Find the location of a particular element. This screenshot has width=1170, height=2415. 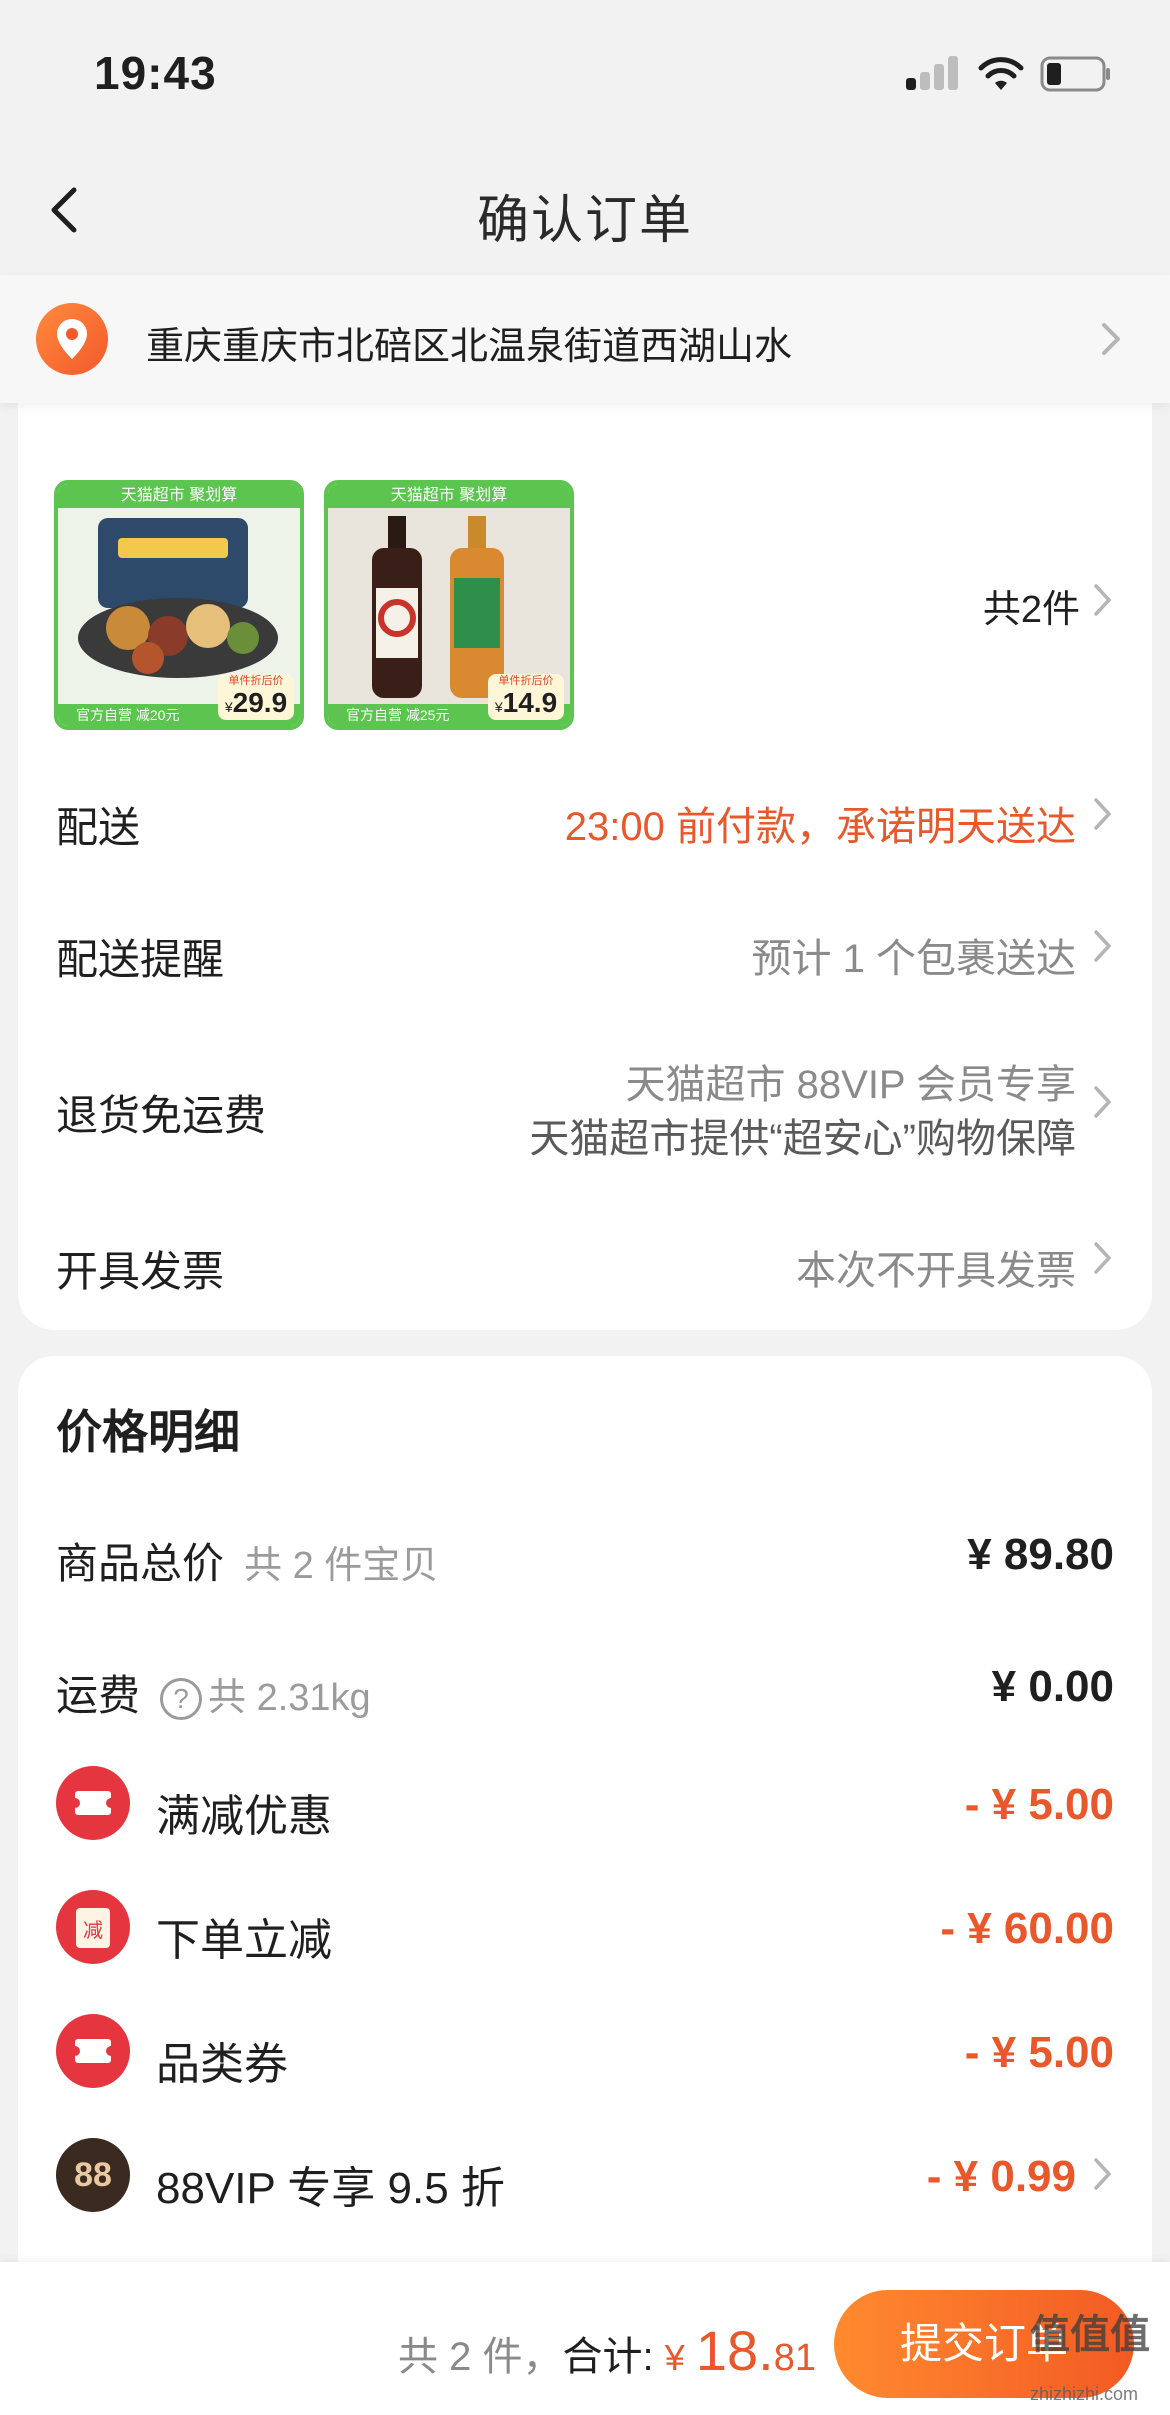

discount-label: 下单立减 is located at coordinates (244, 1940).